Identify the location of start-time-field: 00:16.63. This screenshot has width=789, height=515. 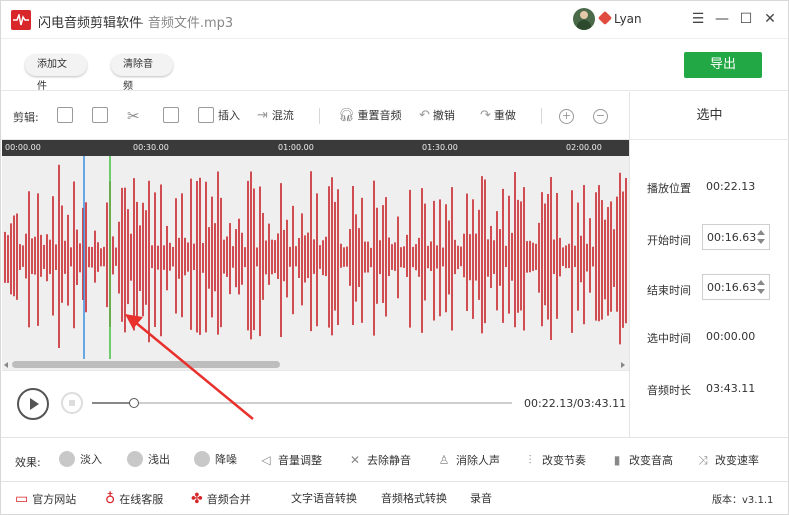
(736, 237).